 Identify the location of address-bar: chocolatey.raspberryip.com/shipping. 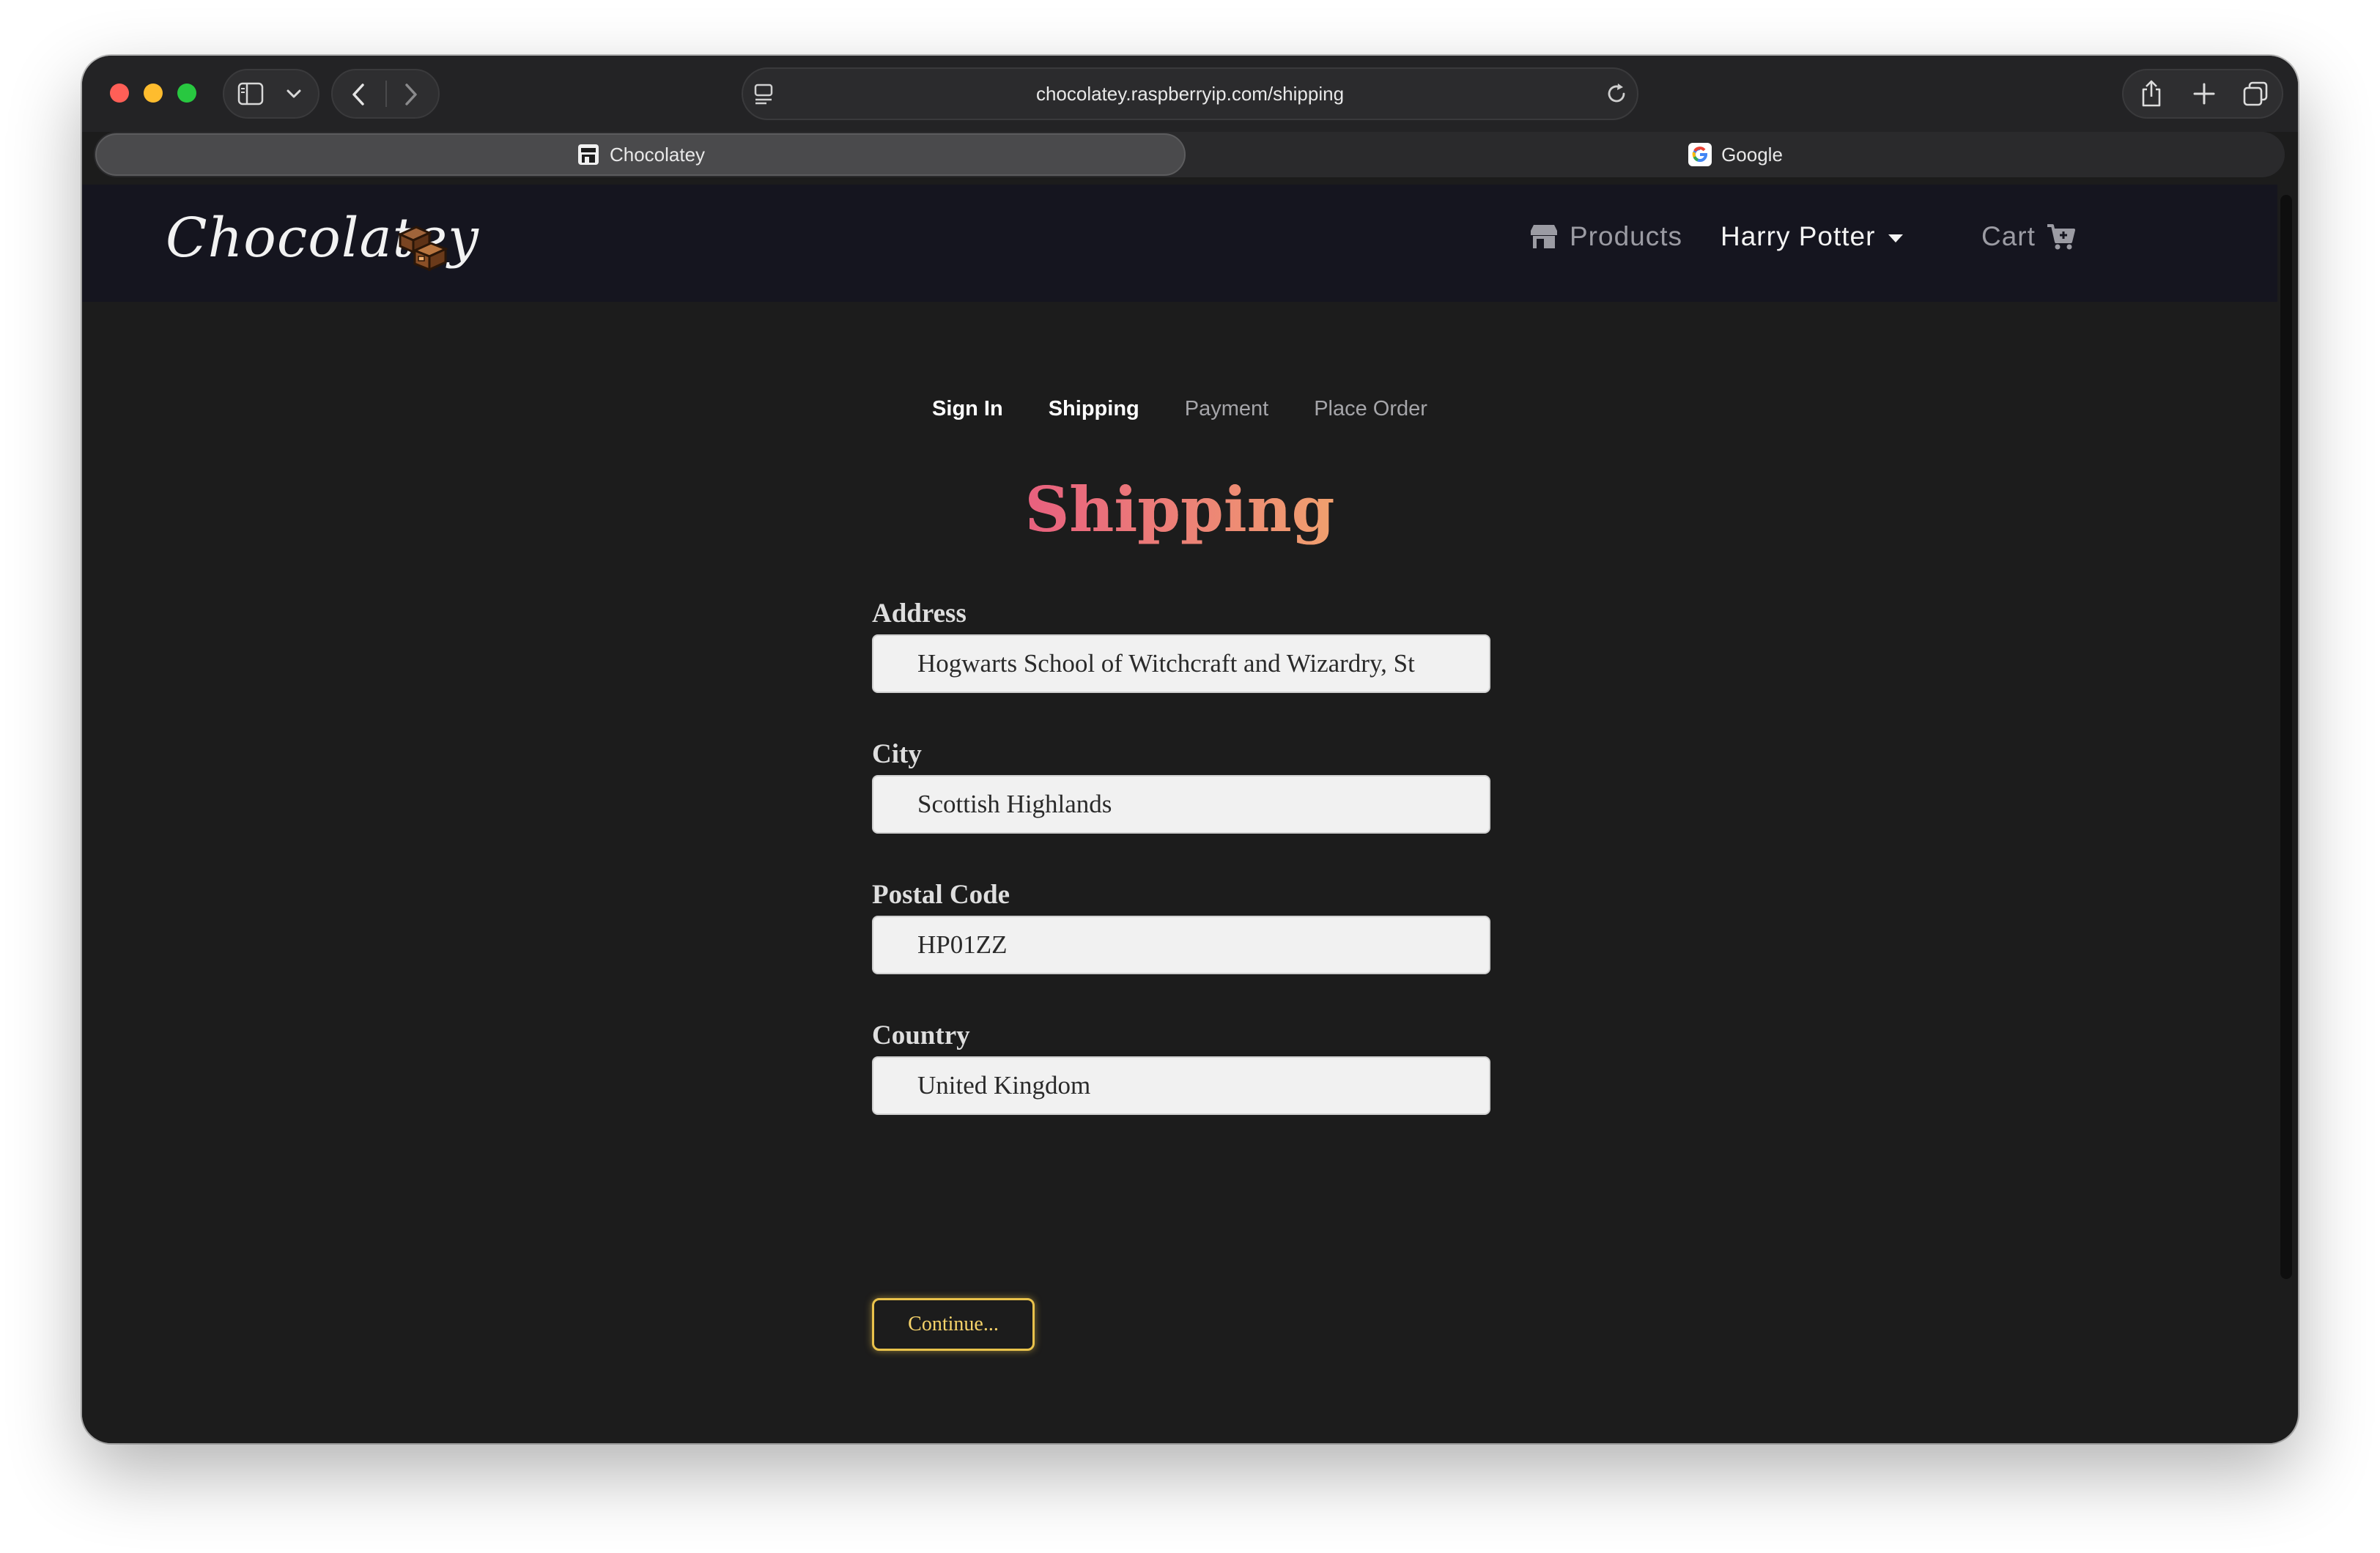
(1190, 93).